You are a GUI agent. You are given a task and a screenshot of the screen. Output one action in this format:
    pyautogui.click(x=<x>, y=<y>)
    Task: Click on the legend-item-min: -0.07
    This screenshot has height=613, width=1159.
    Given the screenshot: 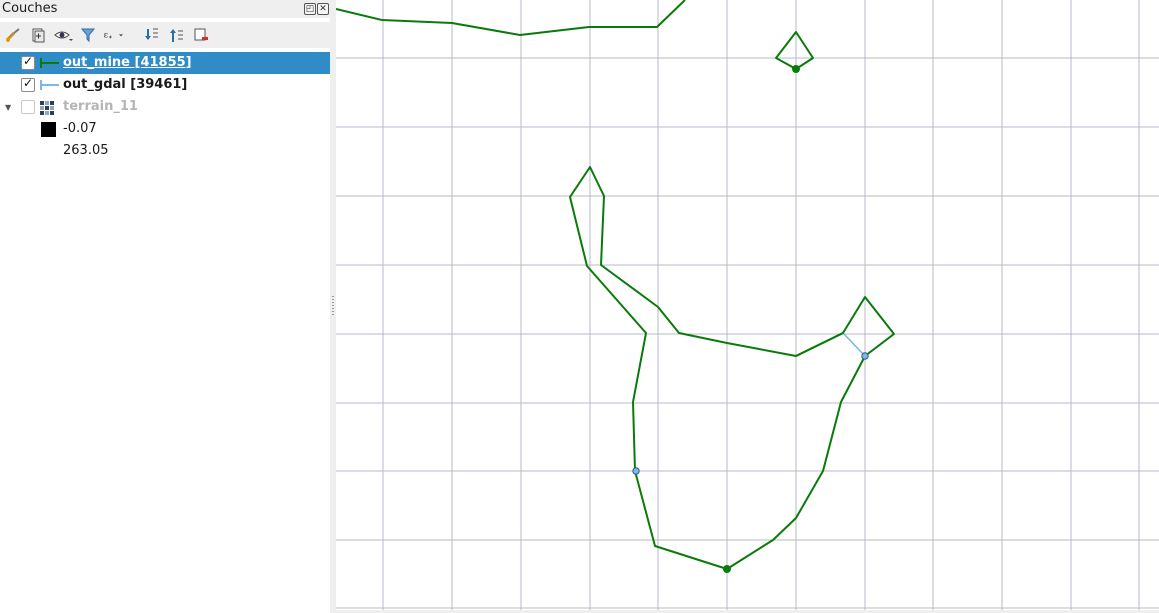 What is the action you would take?
    pyautogui.click(x=165, y=129)
    